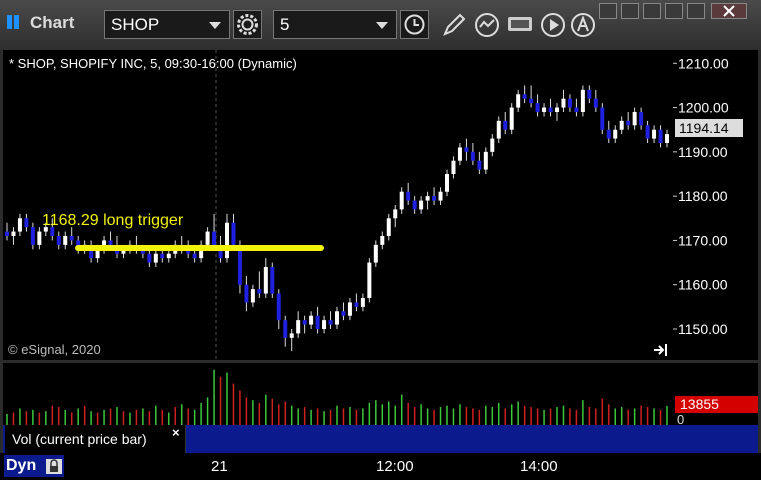 Image resolution: width=761 pixels, height=480 pixels. Describe the element at coordinates (13, 22) in the screenshot. I see `chart-app-icon` at that location.